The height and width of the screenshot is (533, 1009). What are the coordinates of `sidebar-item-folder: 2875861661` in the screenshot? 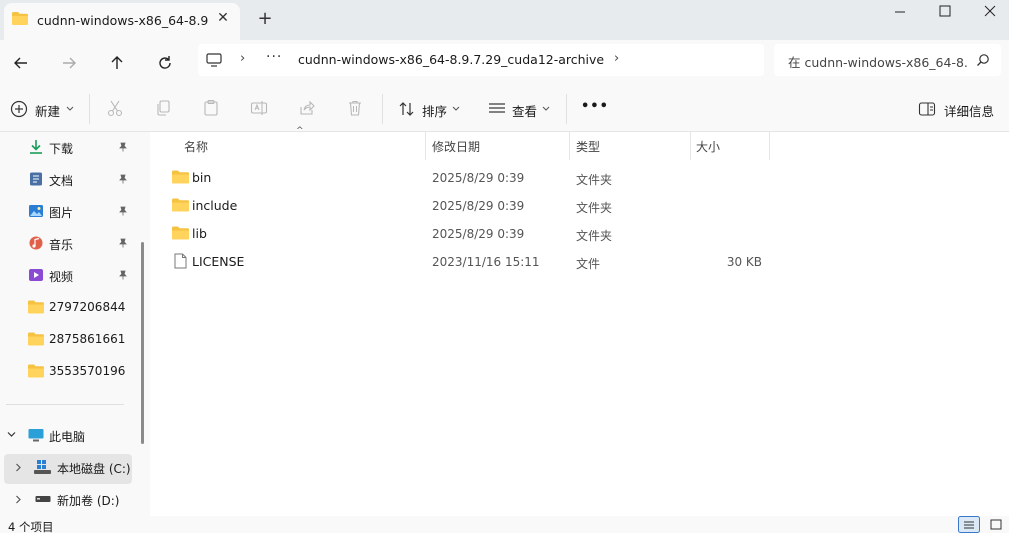 It's located at (70, 339).